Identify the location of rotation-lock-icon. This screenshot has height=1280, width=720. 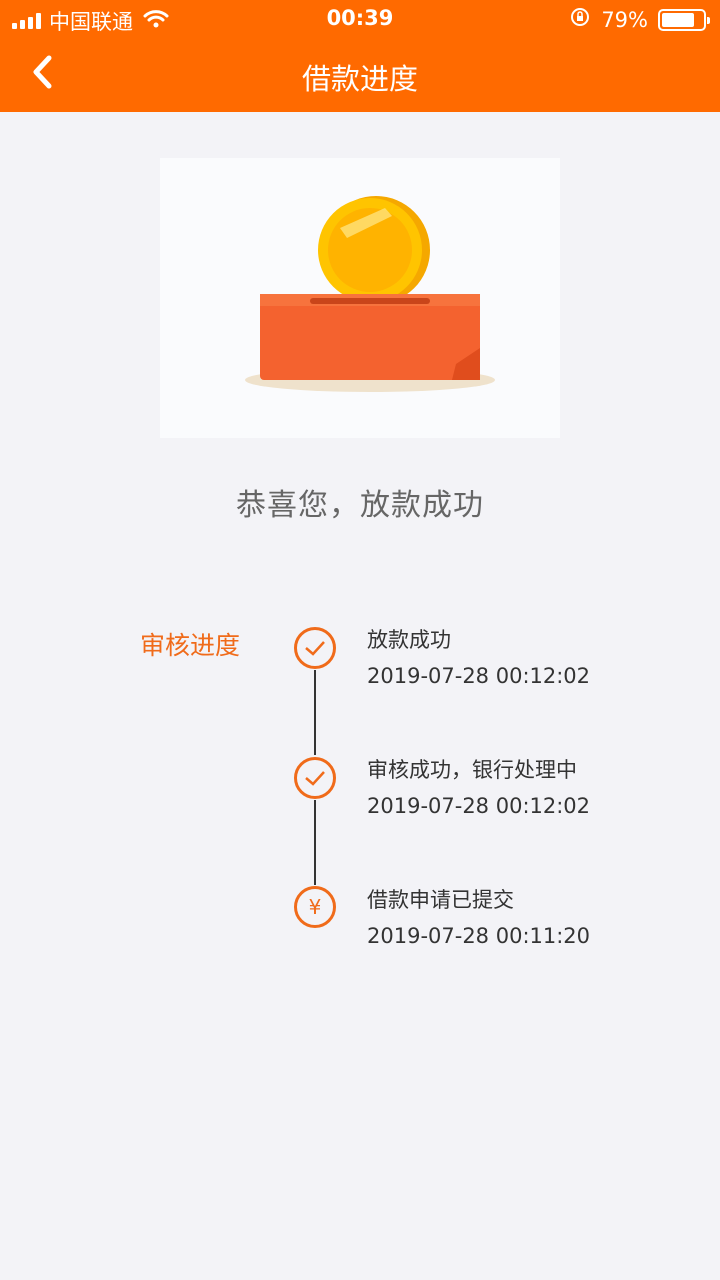
(580, 19).